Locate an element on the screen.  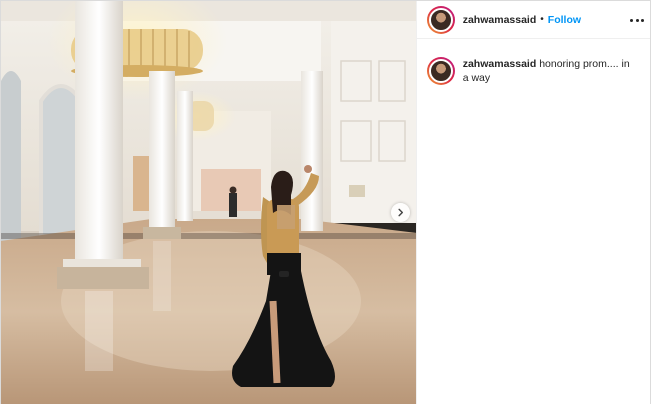
next-photo-button is located at coordinates (400, 212).